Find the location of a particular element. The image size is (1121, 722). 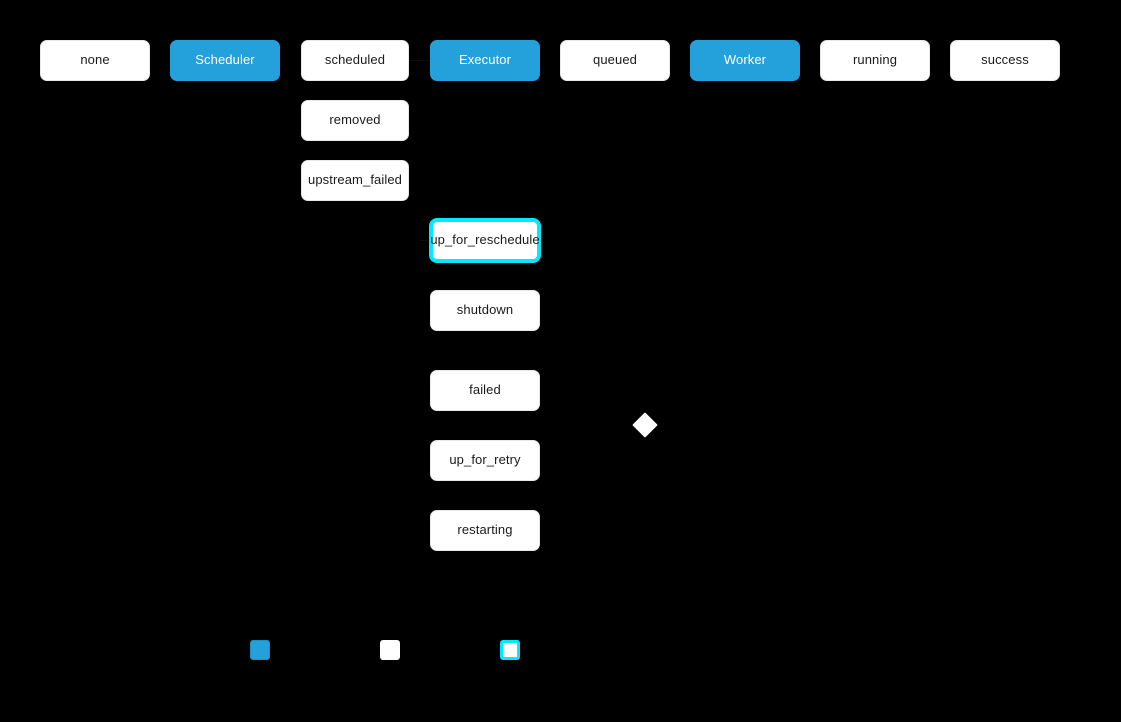

node-label: restarting is located at coordinates (485, 530).